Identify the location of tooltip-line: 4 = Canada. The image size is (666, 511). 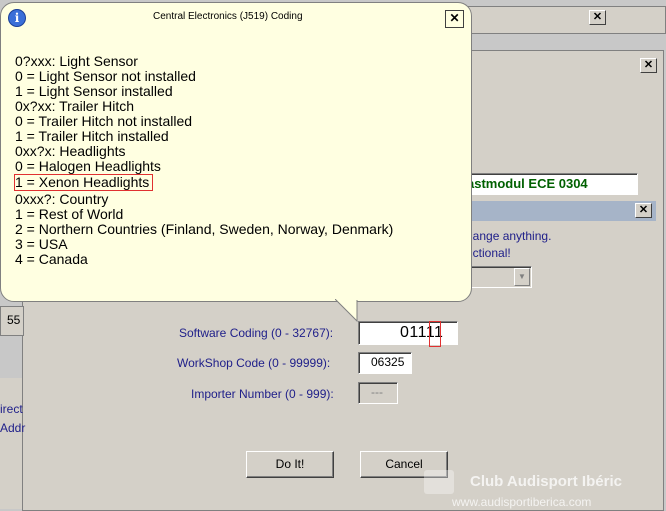
(51, 259).